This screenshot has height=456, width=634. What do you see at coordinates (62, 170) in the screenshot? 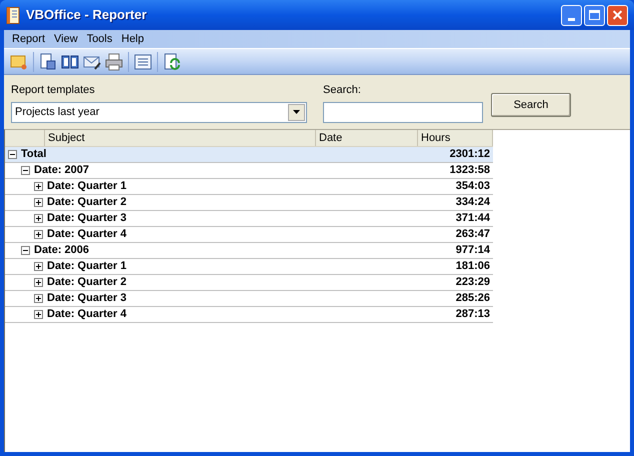
I see `row-subject: Date: 2007` at bounding box center [62, 170].